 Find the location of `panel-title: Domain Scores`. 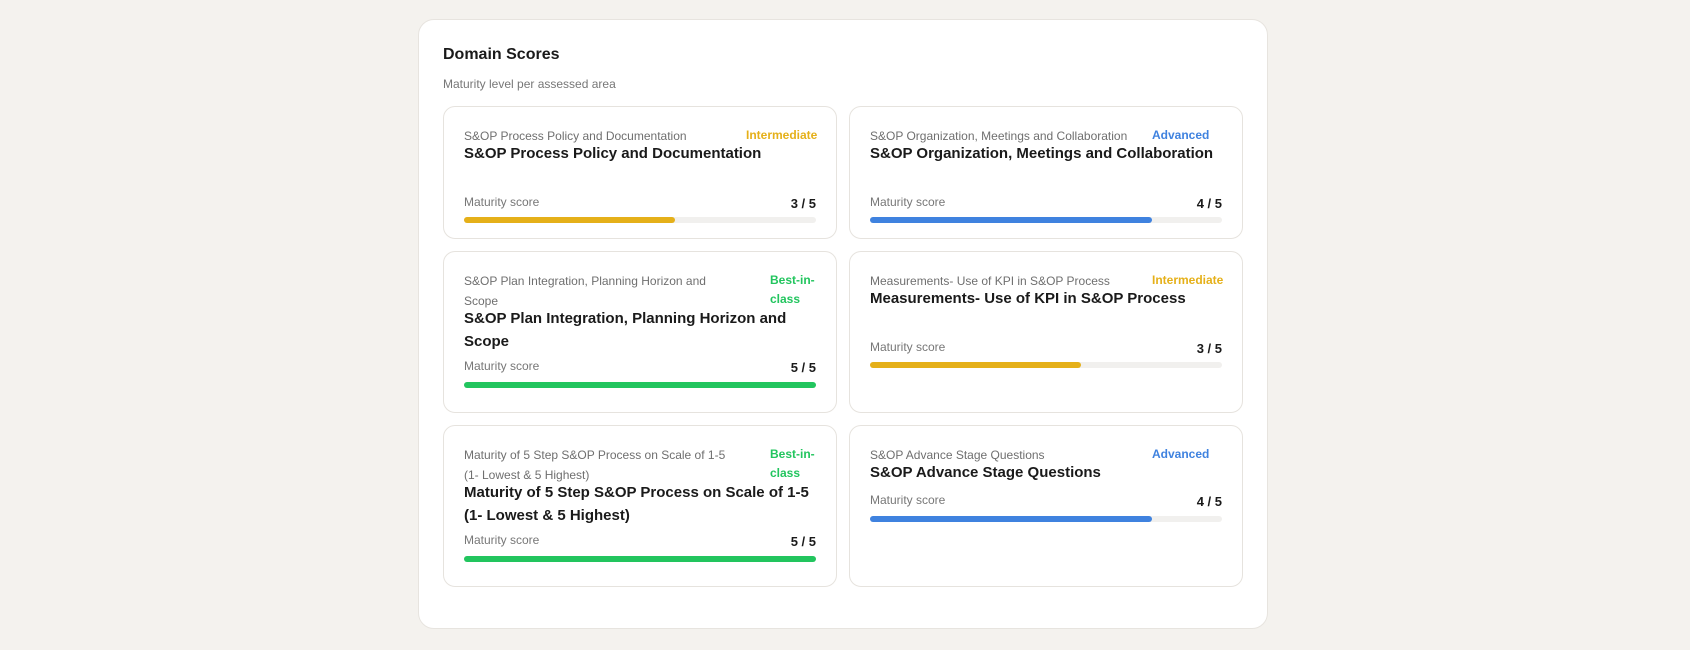

panel-title: Domain Scores is located at coordinates (501, 54).